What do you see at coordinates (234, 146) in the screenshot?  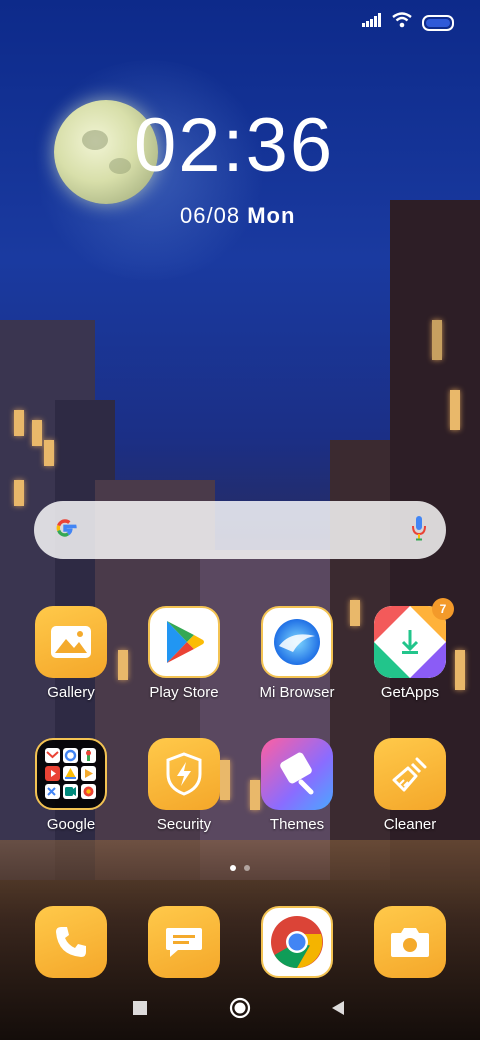 I see `clock-time: 02:36` at bounding box center [234, 146].